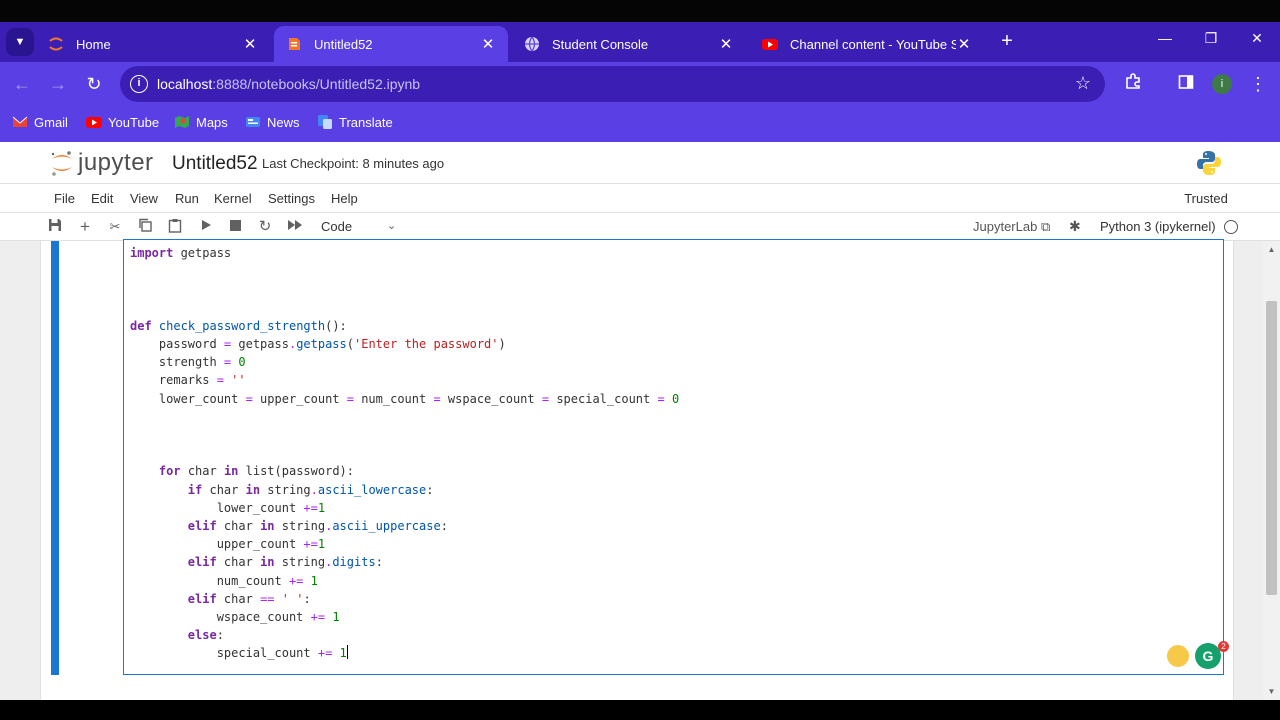 The height and width of the screenshot is (720, 1280). Describe the element at coordinates (1083, 83) in the screenshot. I see `bookmark-star-icon: ☆` at that location.